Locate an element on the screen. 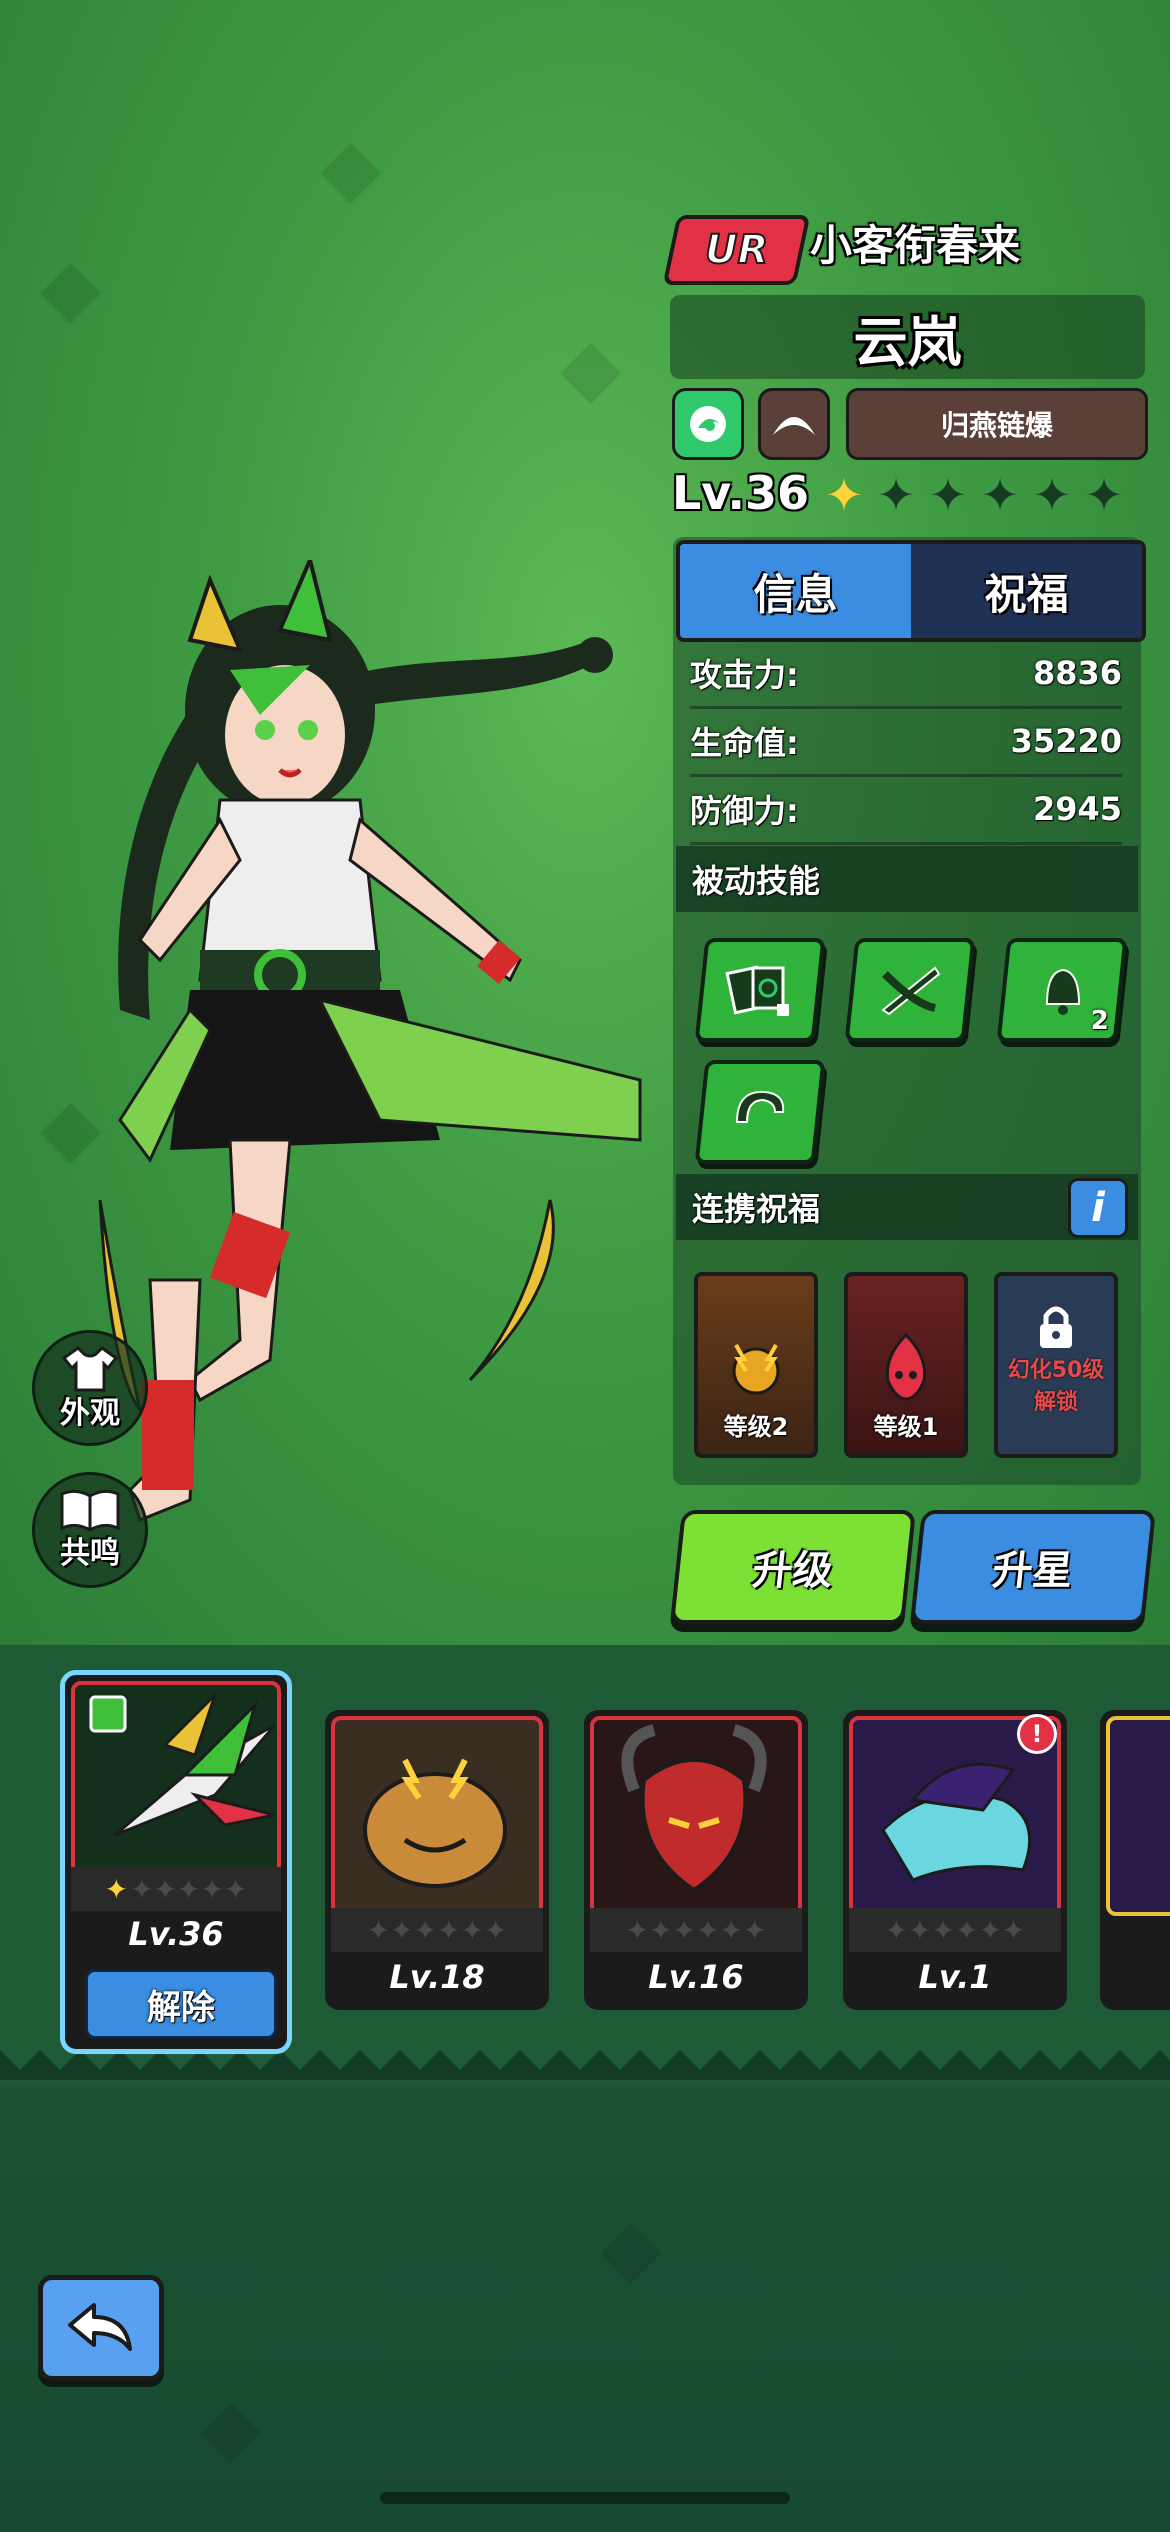 The width and height of the screenshot is (1170, 2532). blessing-level-label: 等级1 is located at coordinates (906, 1427).